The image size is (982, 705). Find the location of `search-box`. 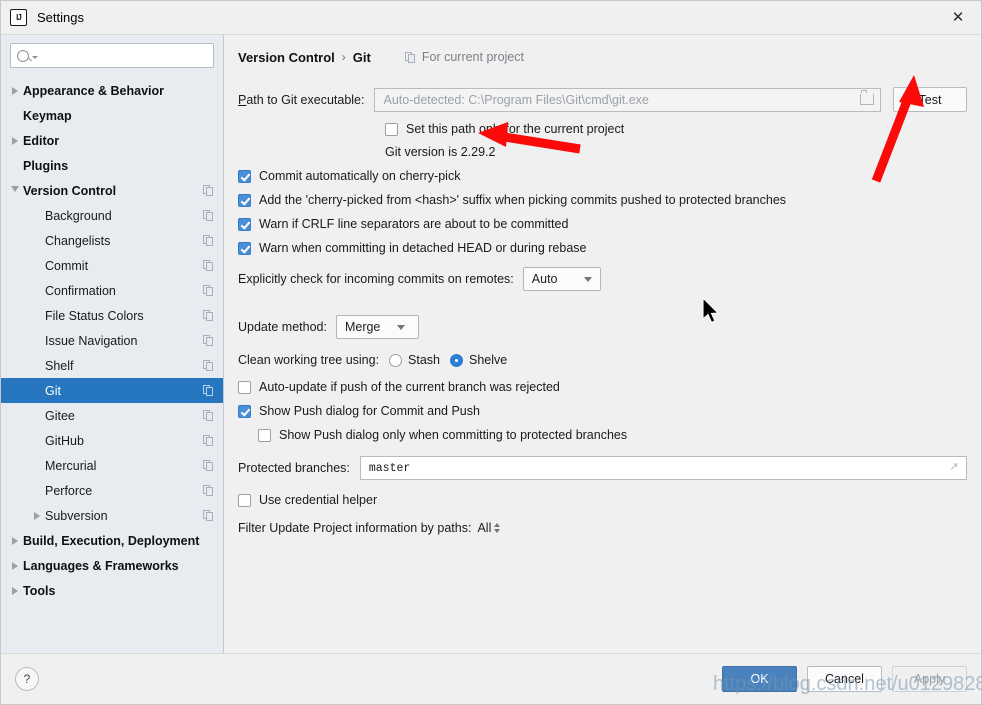

search-box is located at coordinates (112, 55).